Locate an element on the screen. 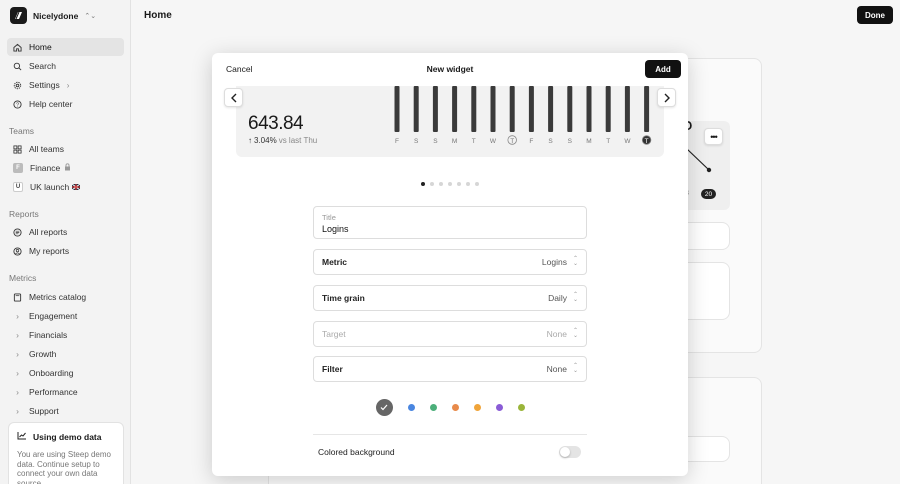 The width and height of the screenshot is (900, 484). sidebar-item-label: My reports is located at coordinates (49, 251).